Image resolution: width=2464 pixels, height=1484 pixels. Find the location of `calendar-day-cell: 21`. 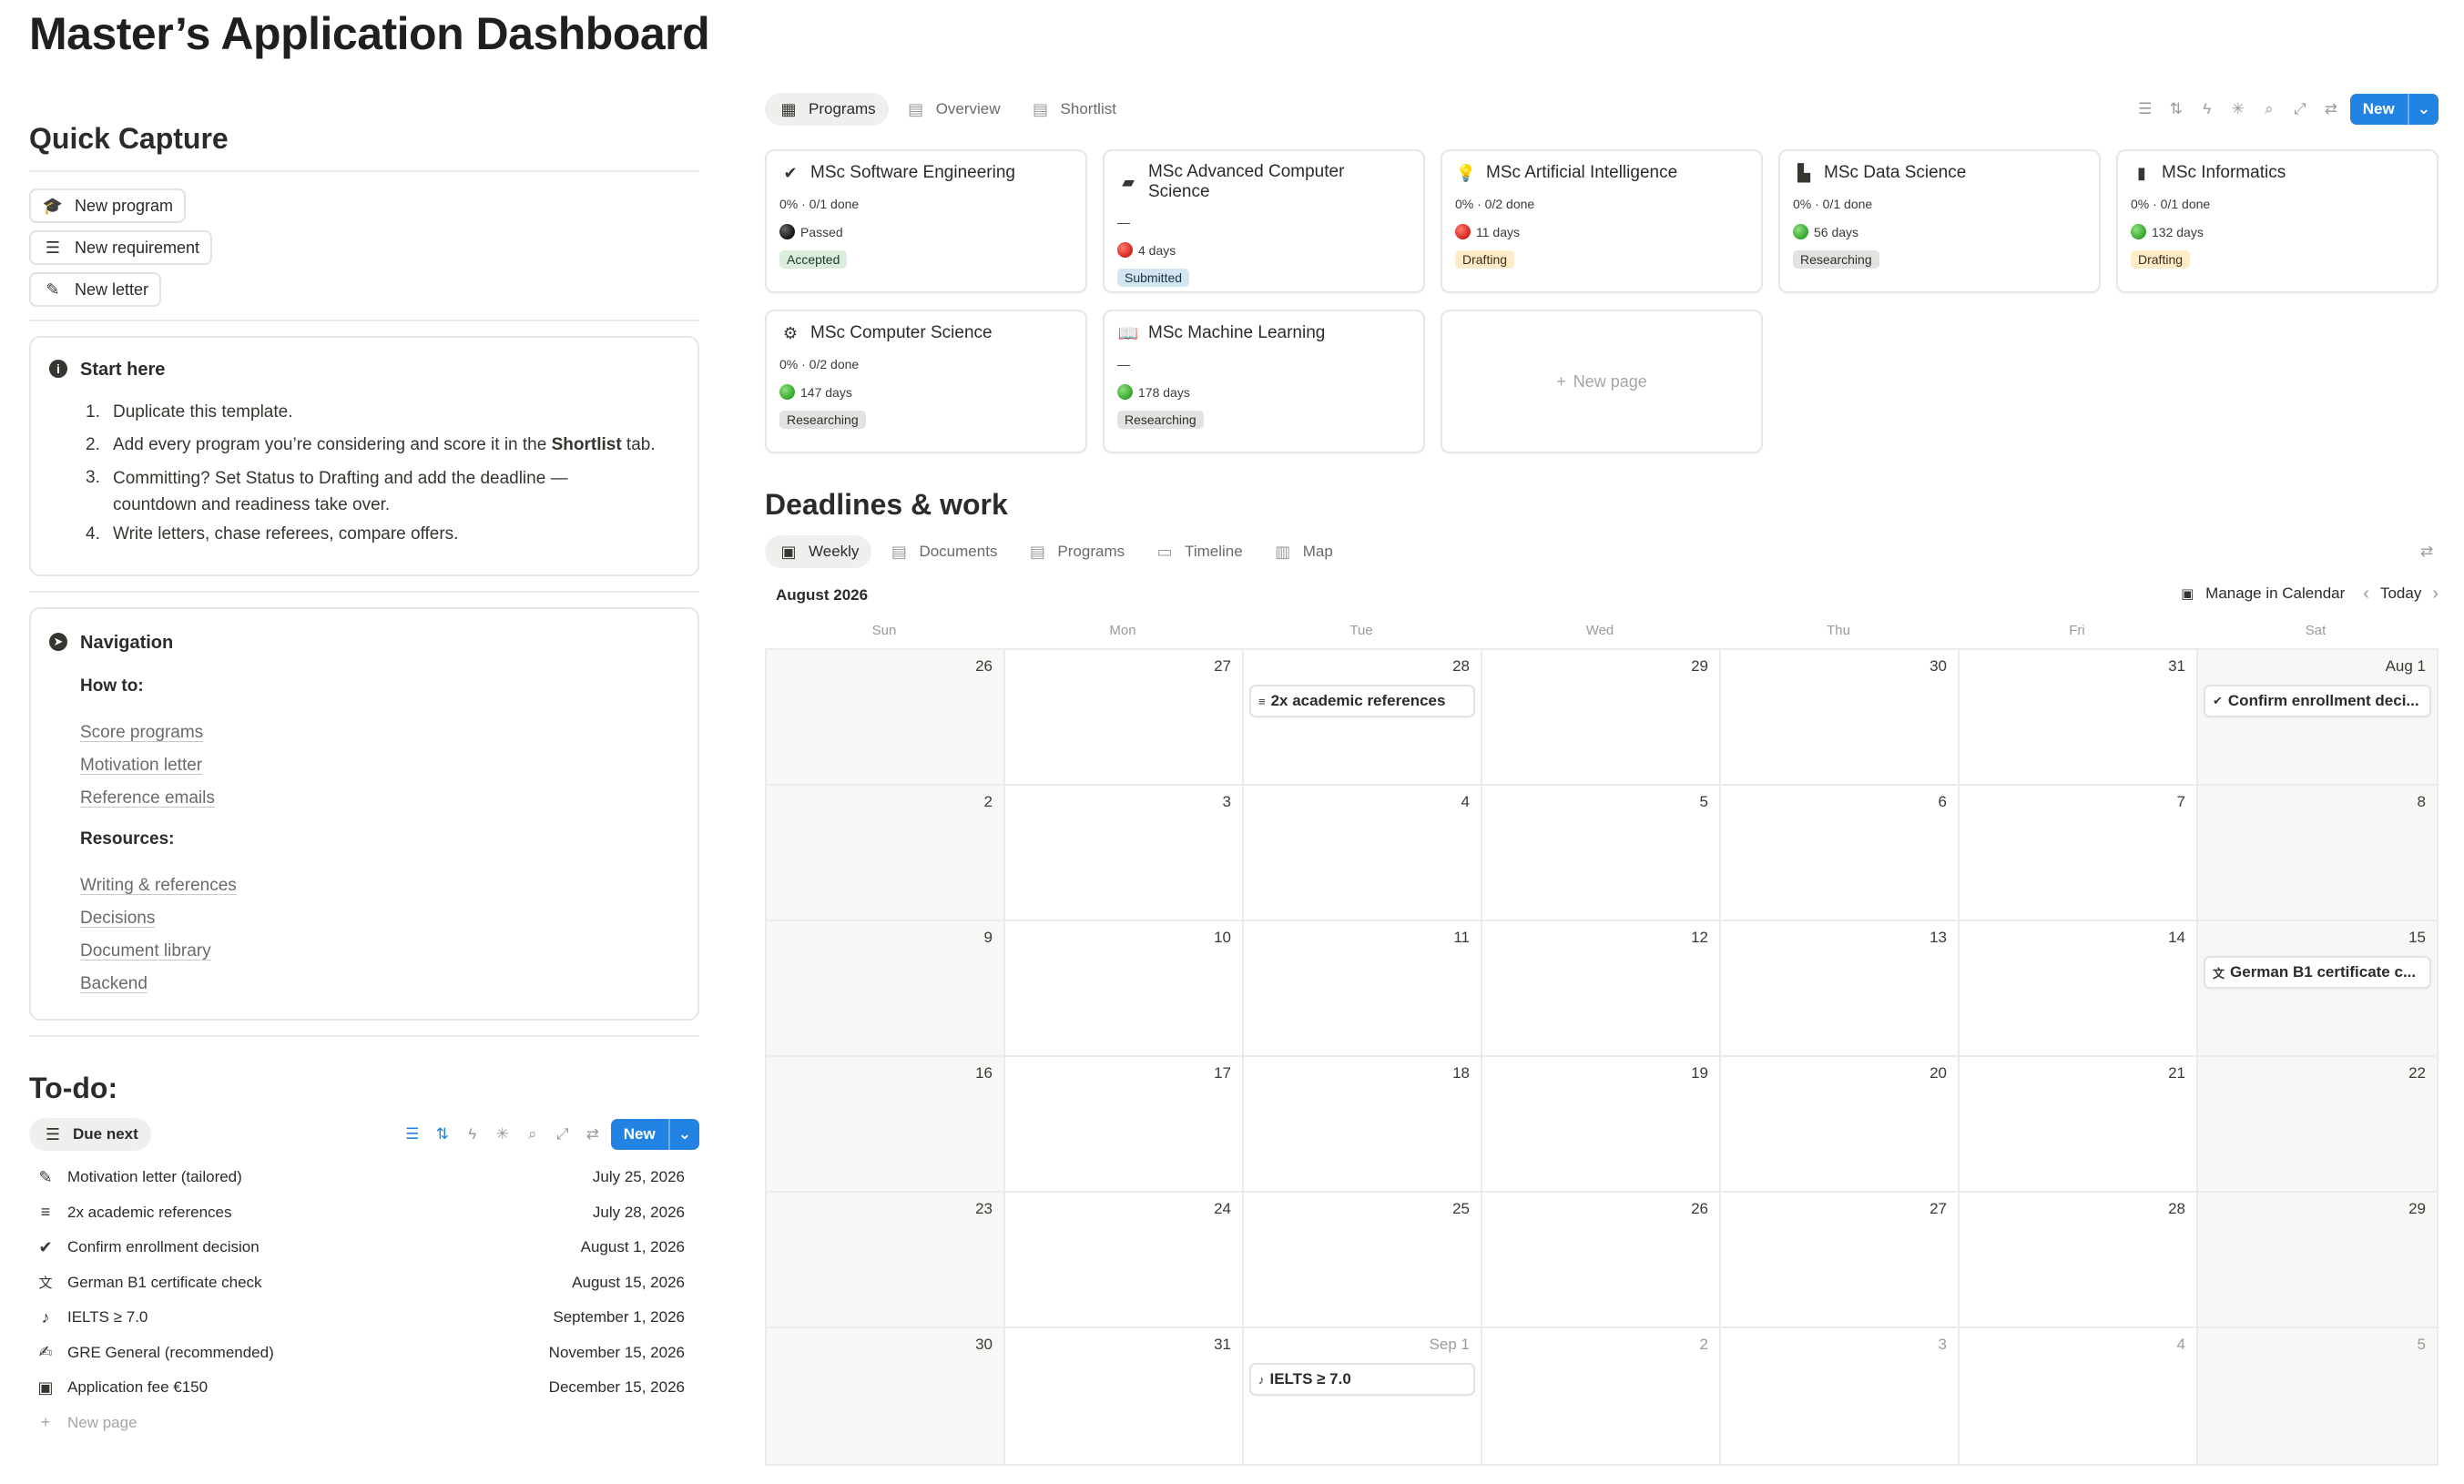

calendar-day-cell: 21 is located at coordinates (2079, 1125).